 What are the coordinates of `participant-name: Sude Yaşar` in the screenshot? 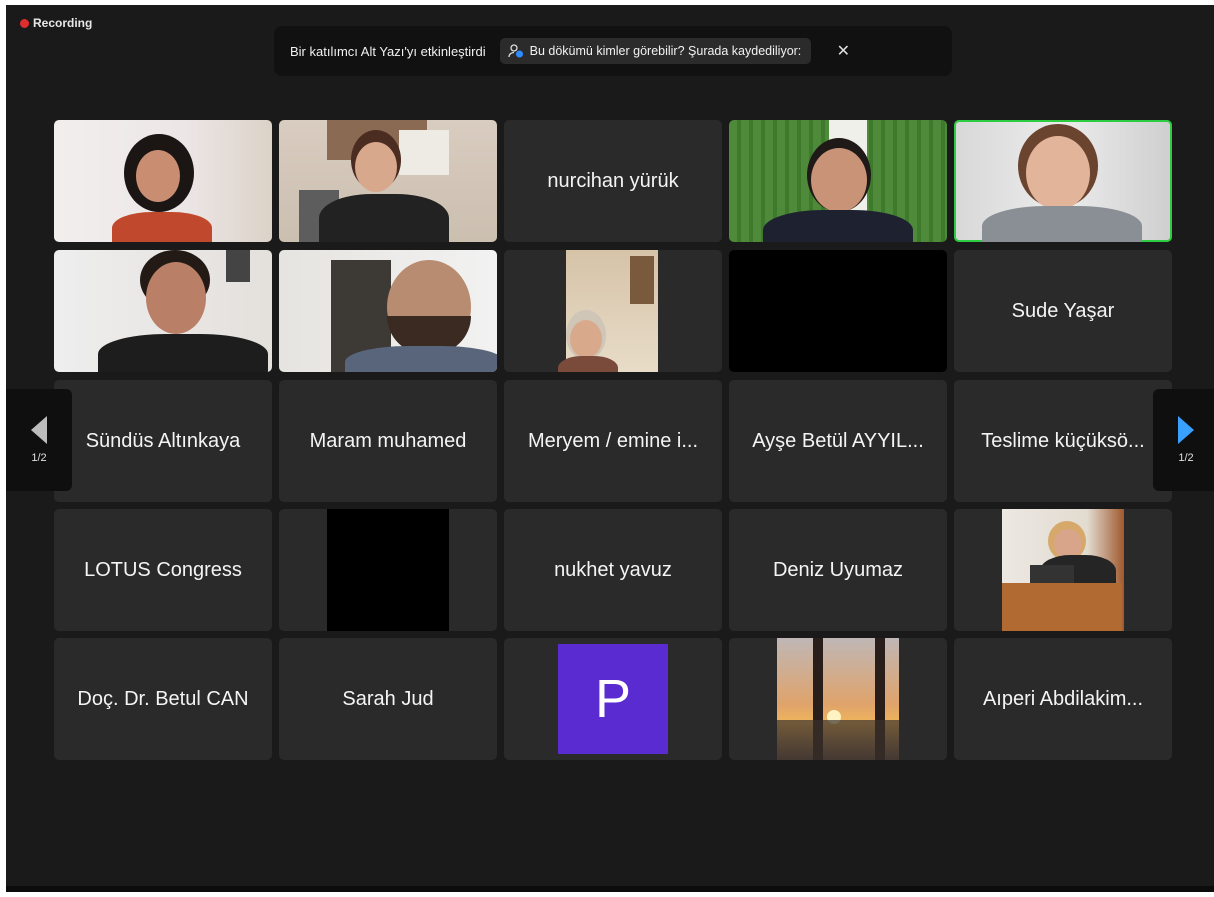 It's located at (1063, 310).